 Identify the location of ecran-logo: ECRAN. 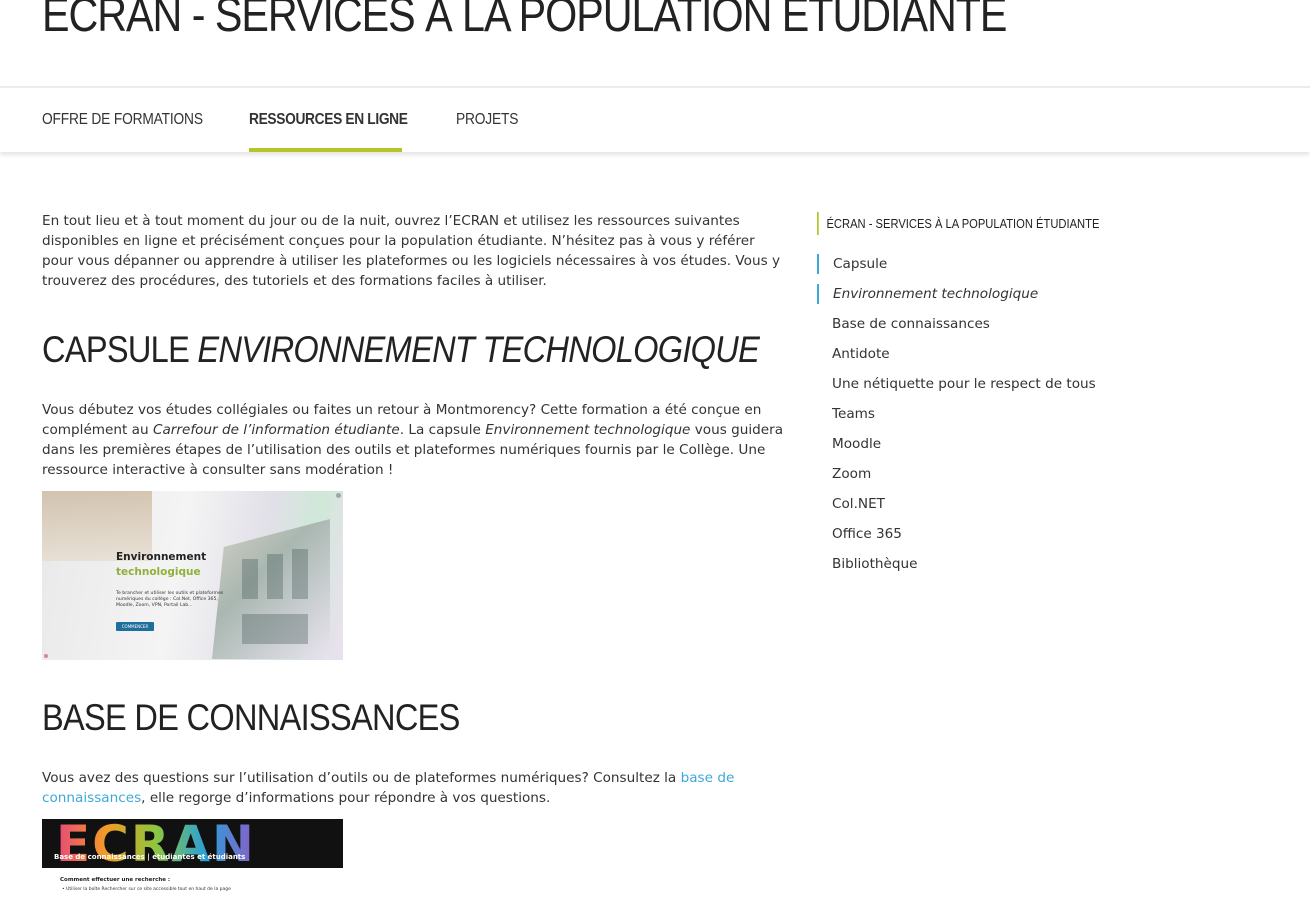
(156, 846).